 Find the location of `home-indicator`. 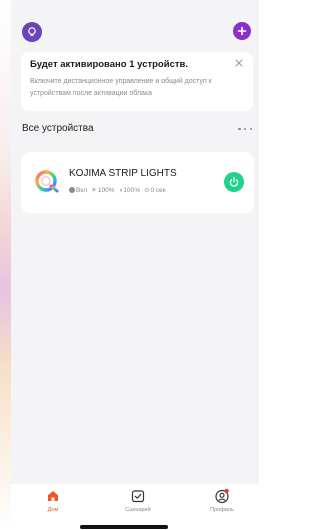

home-indicator is located at coordinates (124, 527).